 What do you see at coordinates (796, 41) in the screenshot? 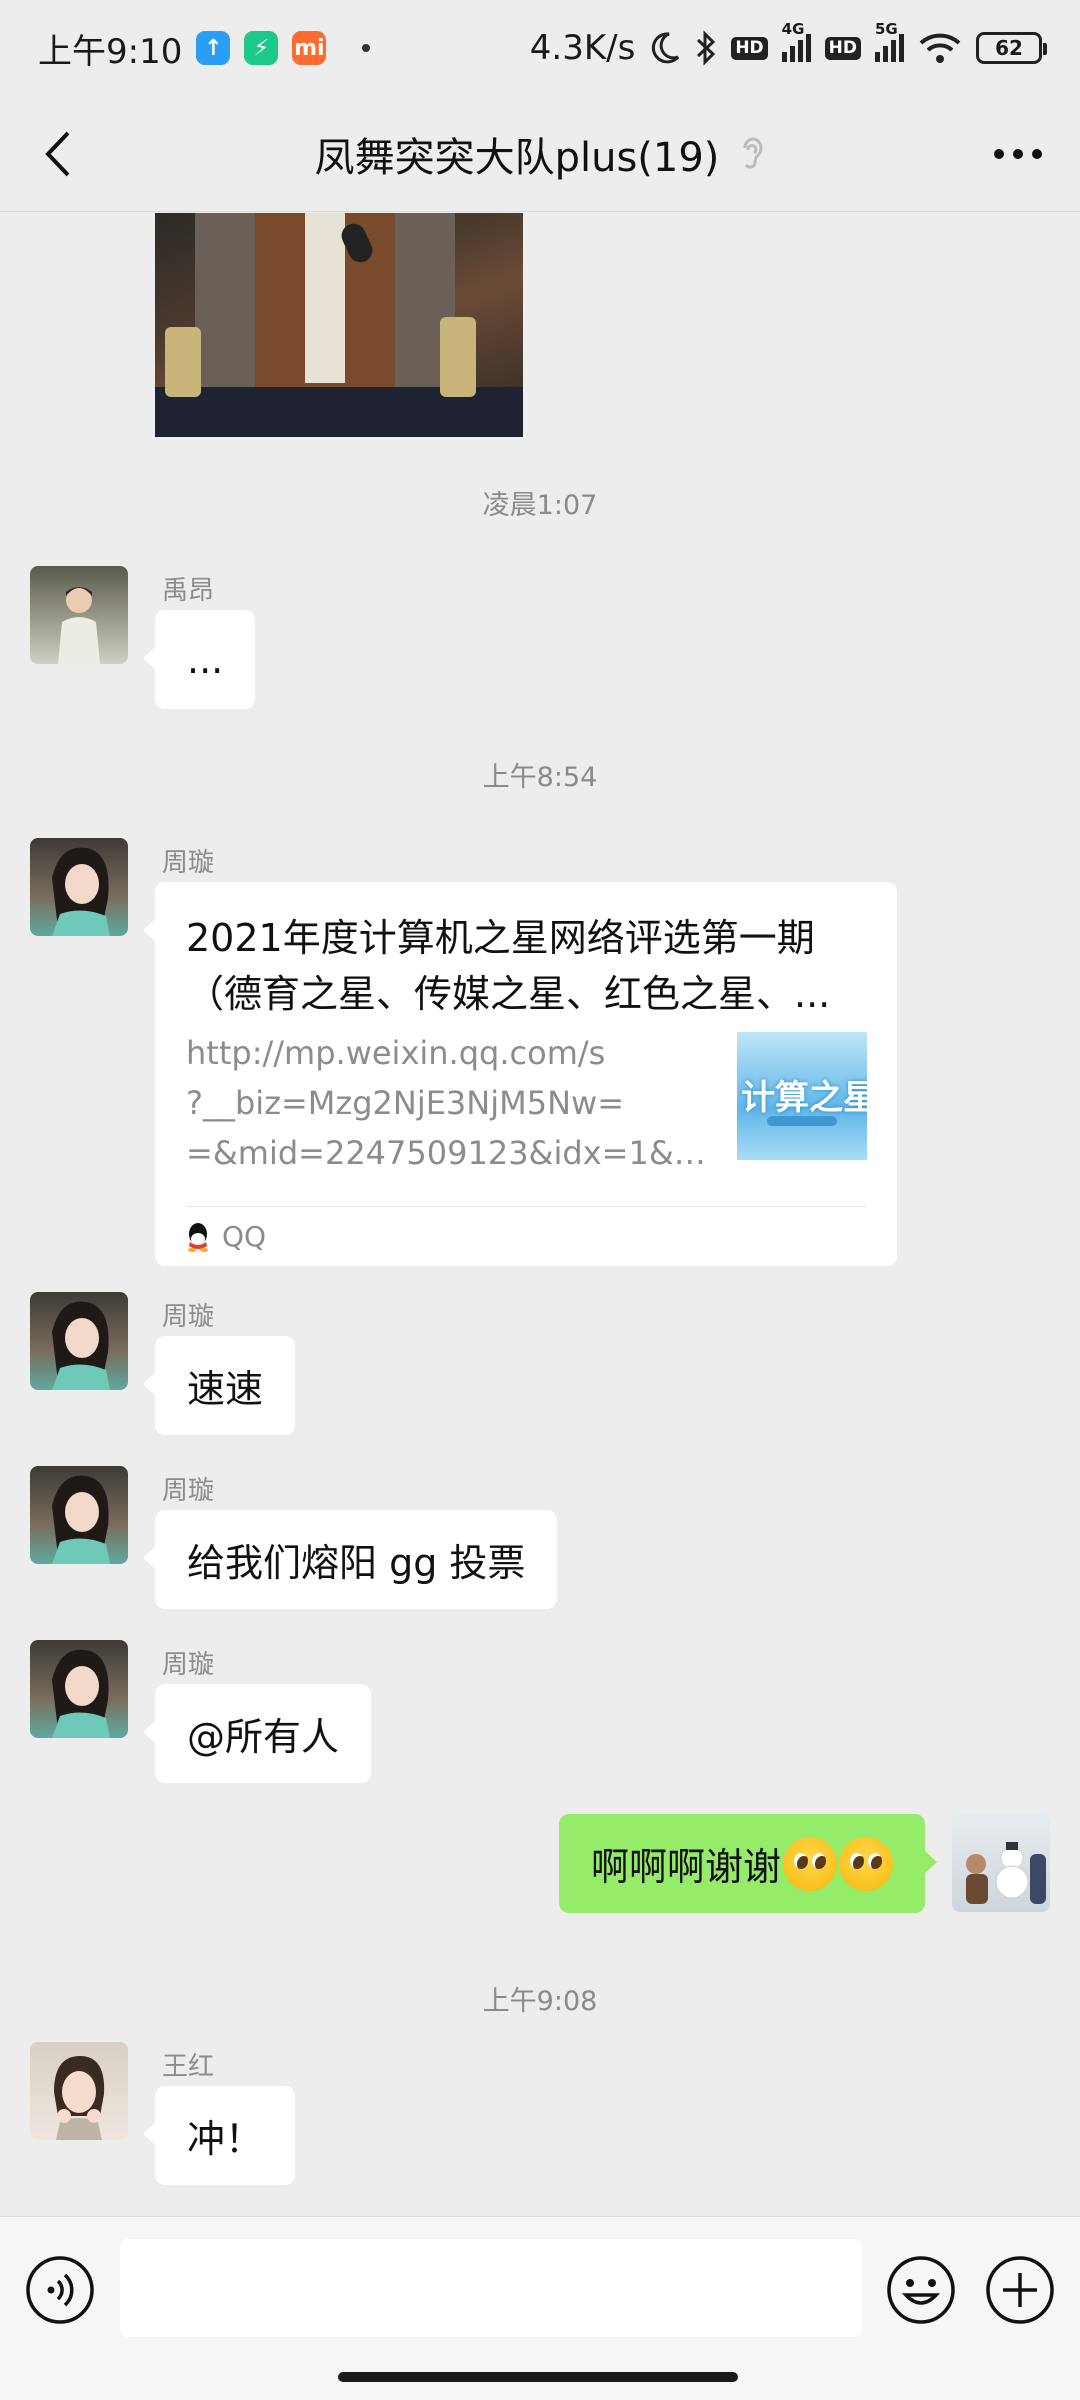
I see `signal-4g-icon: 4G` at bounding box center [796, 41].